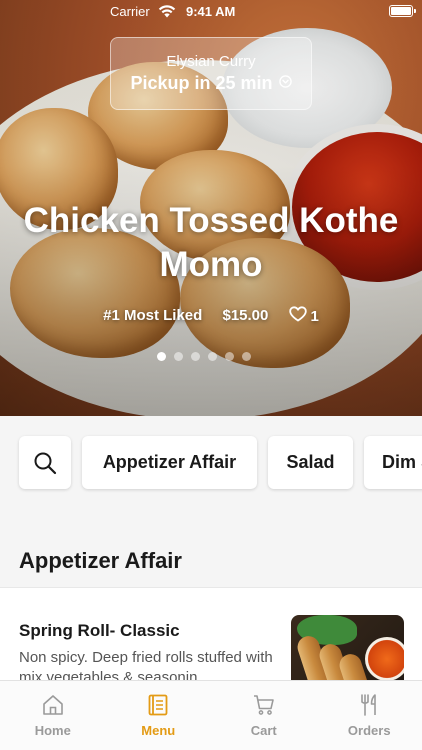 The height and width of the screenshot is (750, 422). Describe the element at coordinates (369, 705) in the screenshot. I see `fork-knife-icon` at that location.